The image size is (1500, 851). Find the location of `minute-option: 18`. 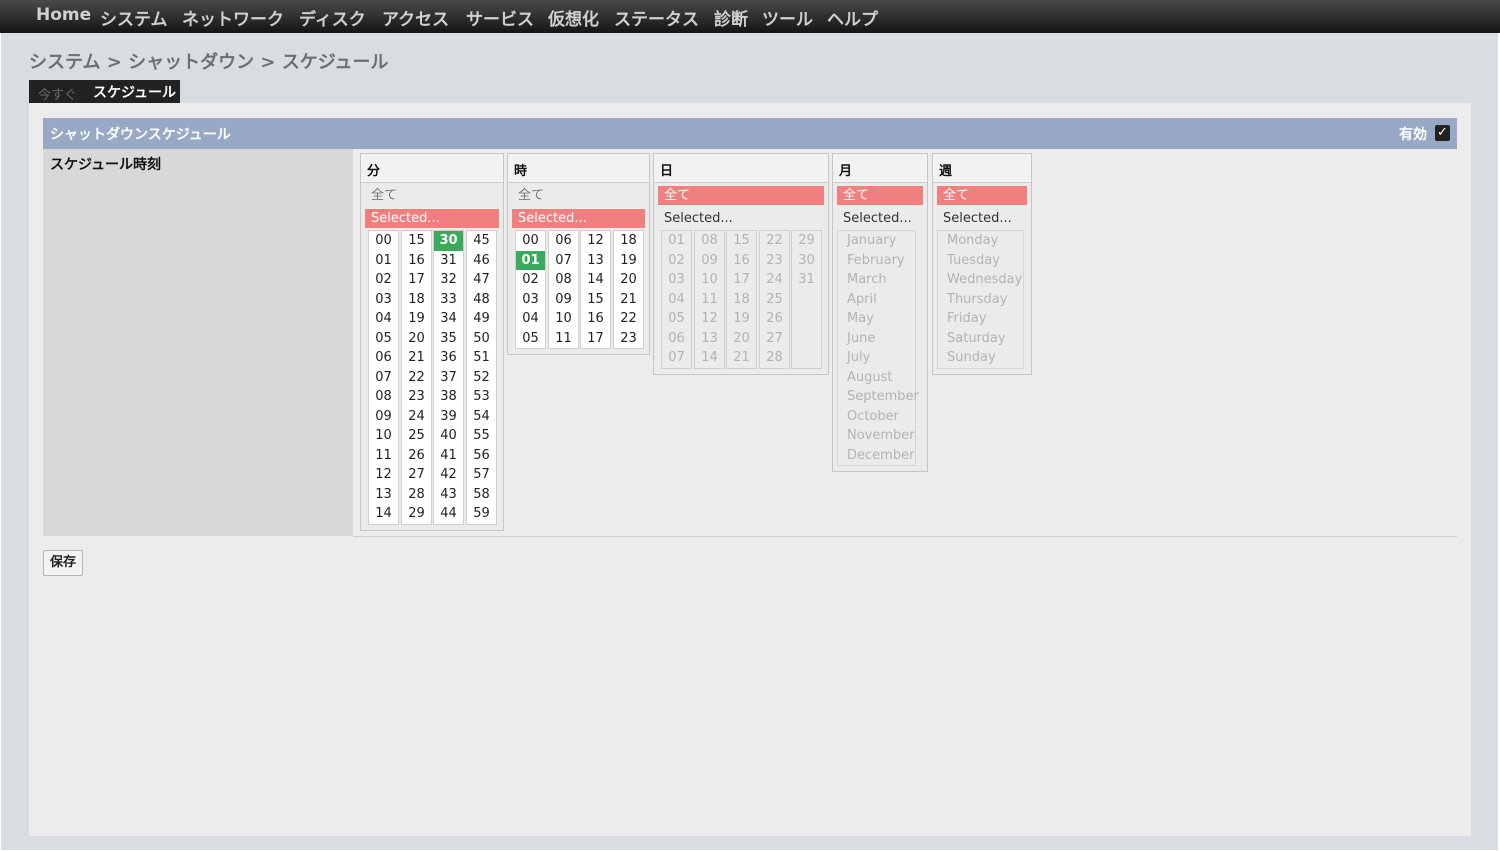

minute-option: 18 is located at coordinates (416, 300).